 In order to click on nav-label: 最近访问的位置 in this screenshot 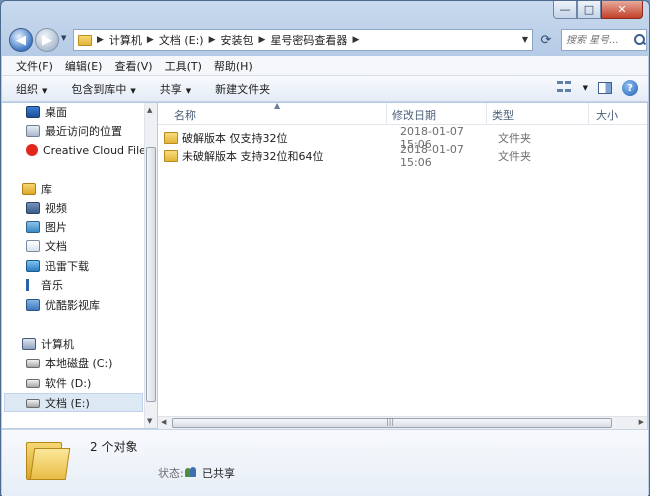, I will do `click(83, 131)`.